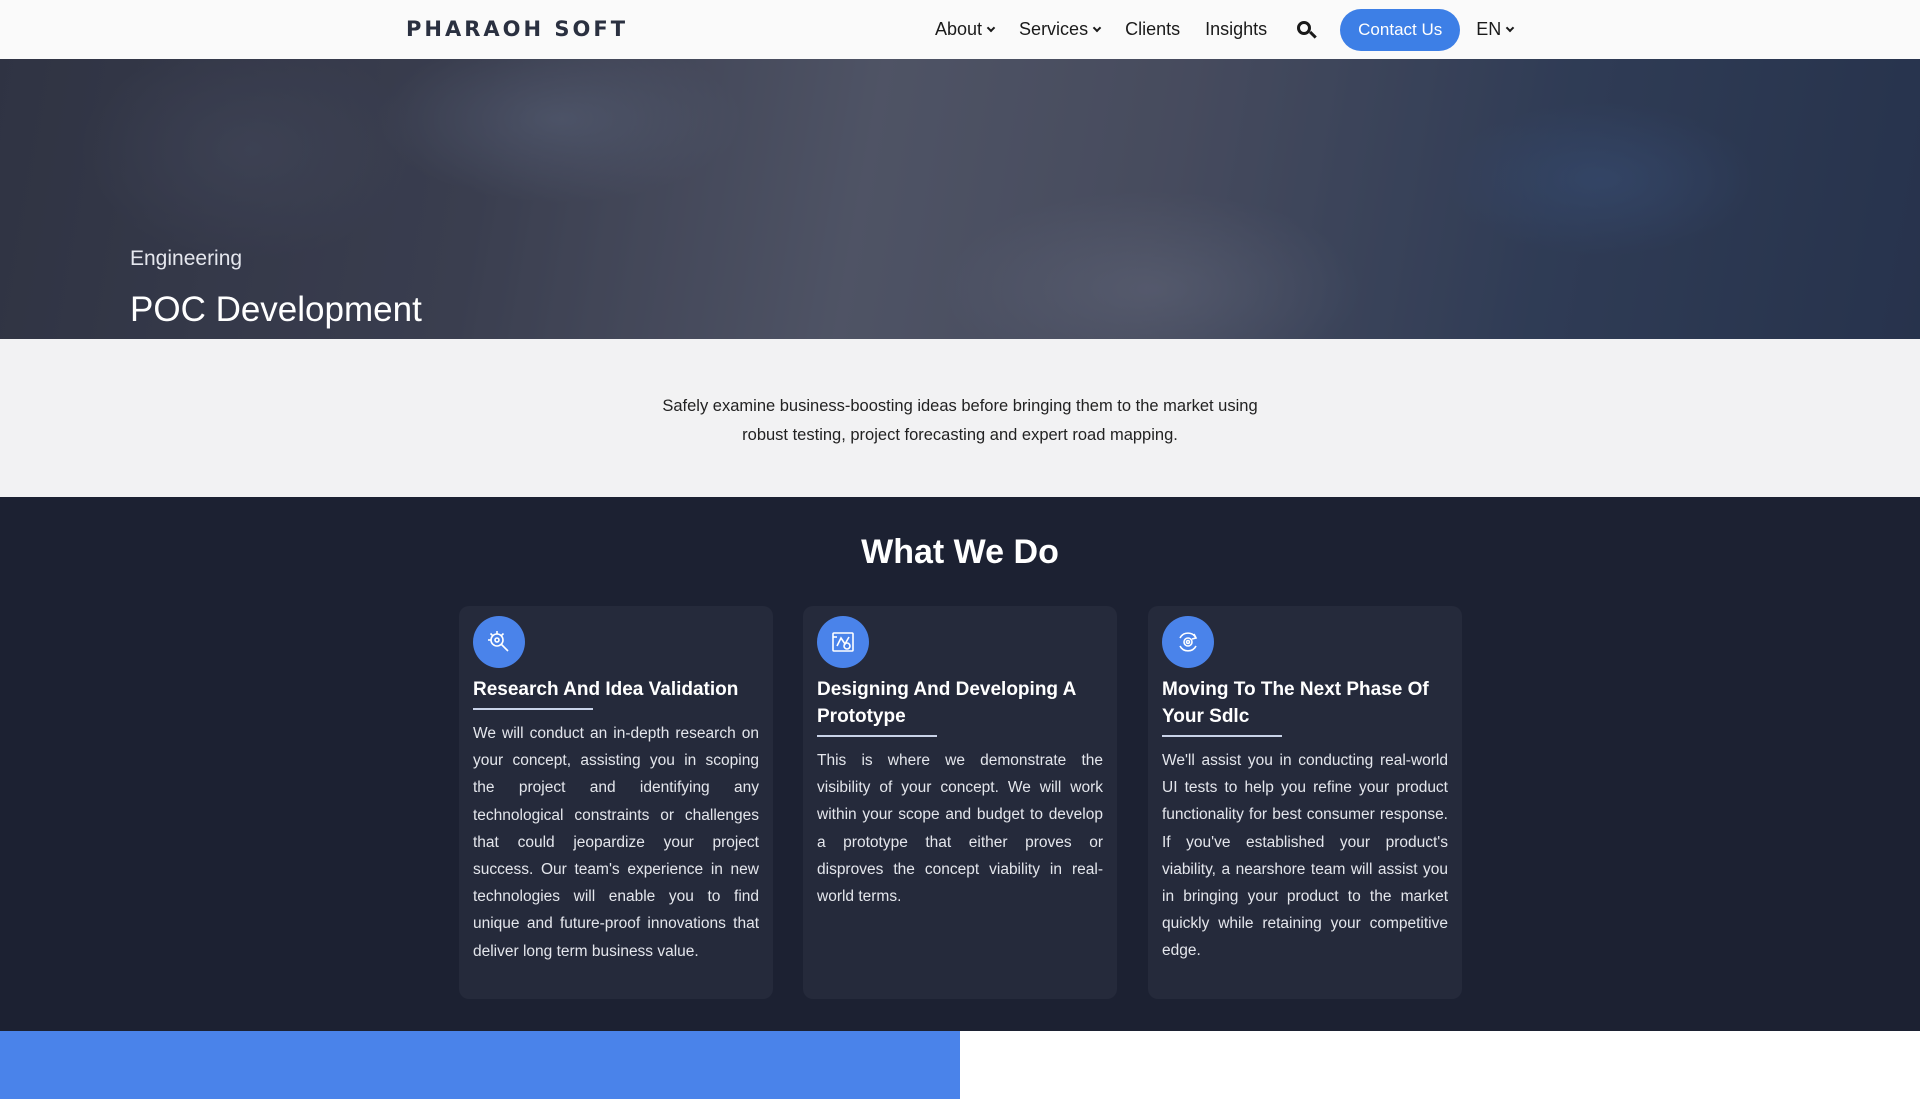 The image size is (1920, 1099). I want to click on section-title: What We Do, so click(960, 552).